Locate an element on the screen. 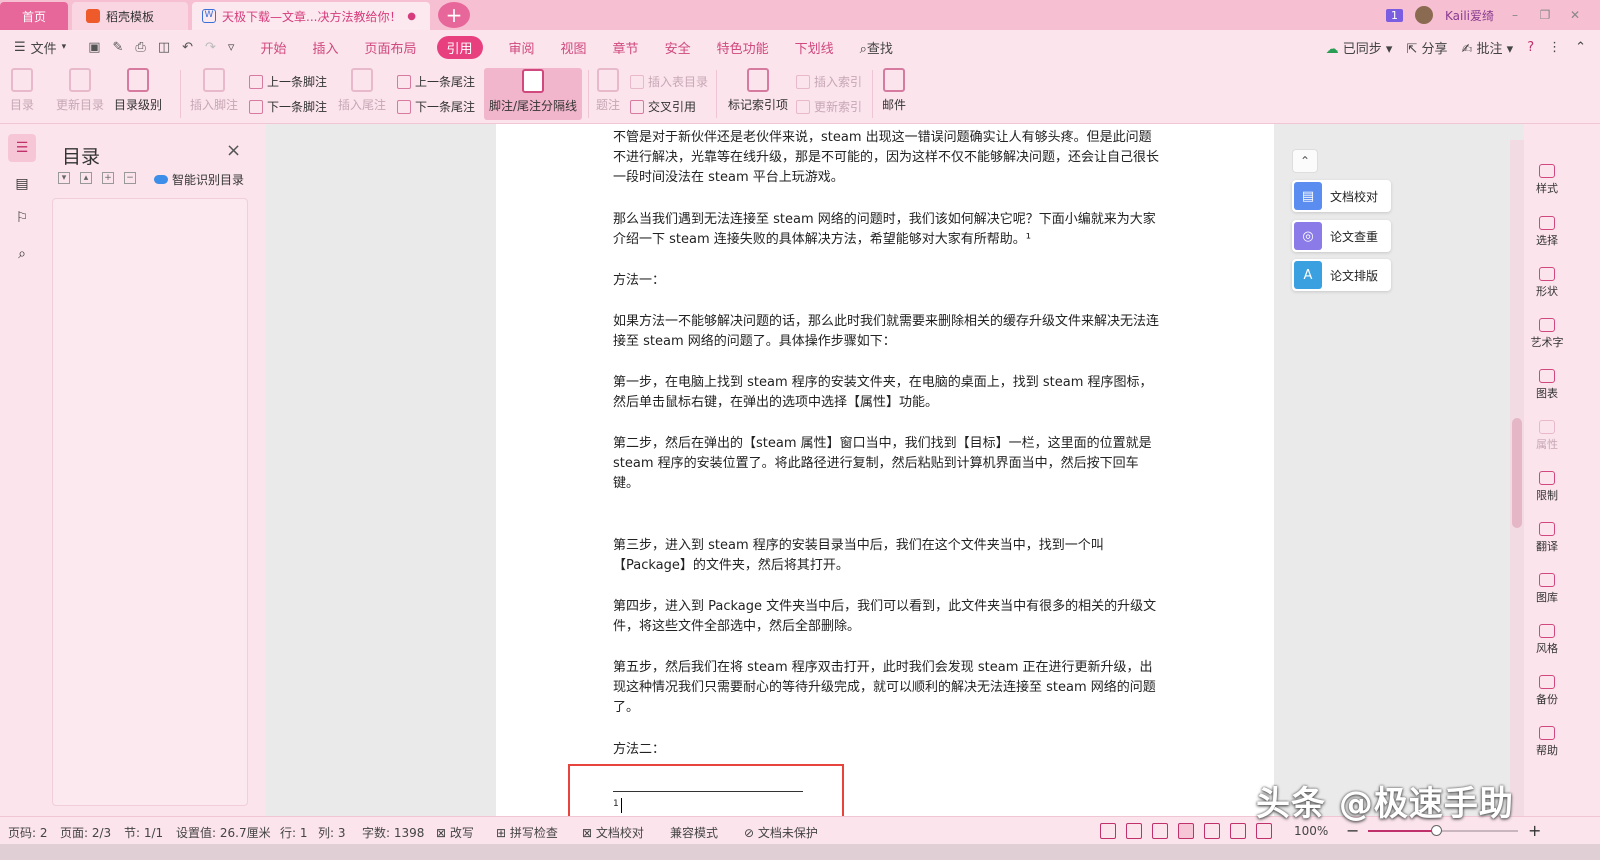  prev-footnote-button: 上一条脚注 is located at coordinates (288, 81).